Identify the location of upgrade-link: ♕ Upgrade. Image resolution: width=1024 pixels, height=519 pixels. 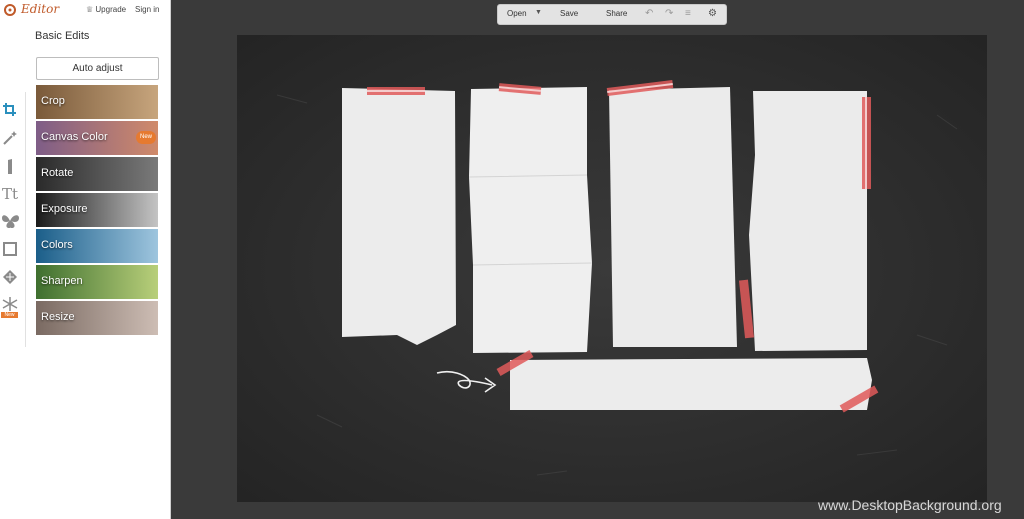
(106, 9).